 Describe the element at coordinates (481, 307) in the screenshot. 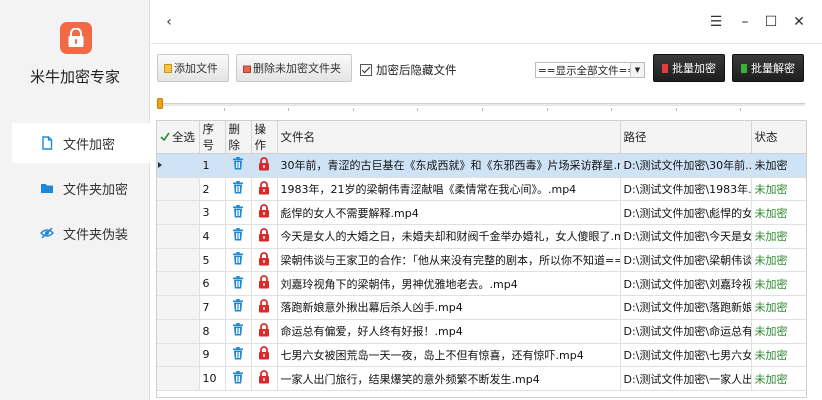

I see `table-row: 7 落跑新娘意外揪出幕后杀人凶手.mp4 D:\测试文件加密\落跑新娘... 未加密` at that location.